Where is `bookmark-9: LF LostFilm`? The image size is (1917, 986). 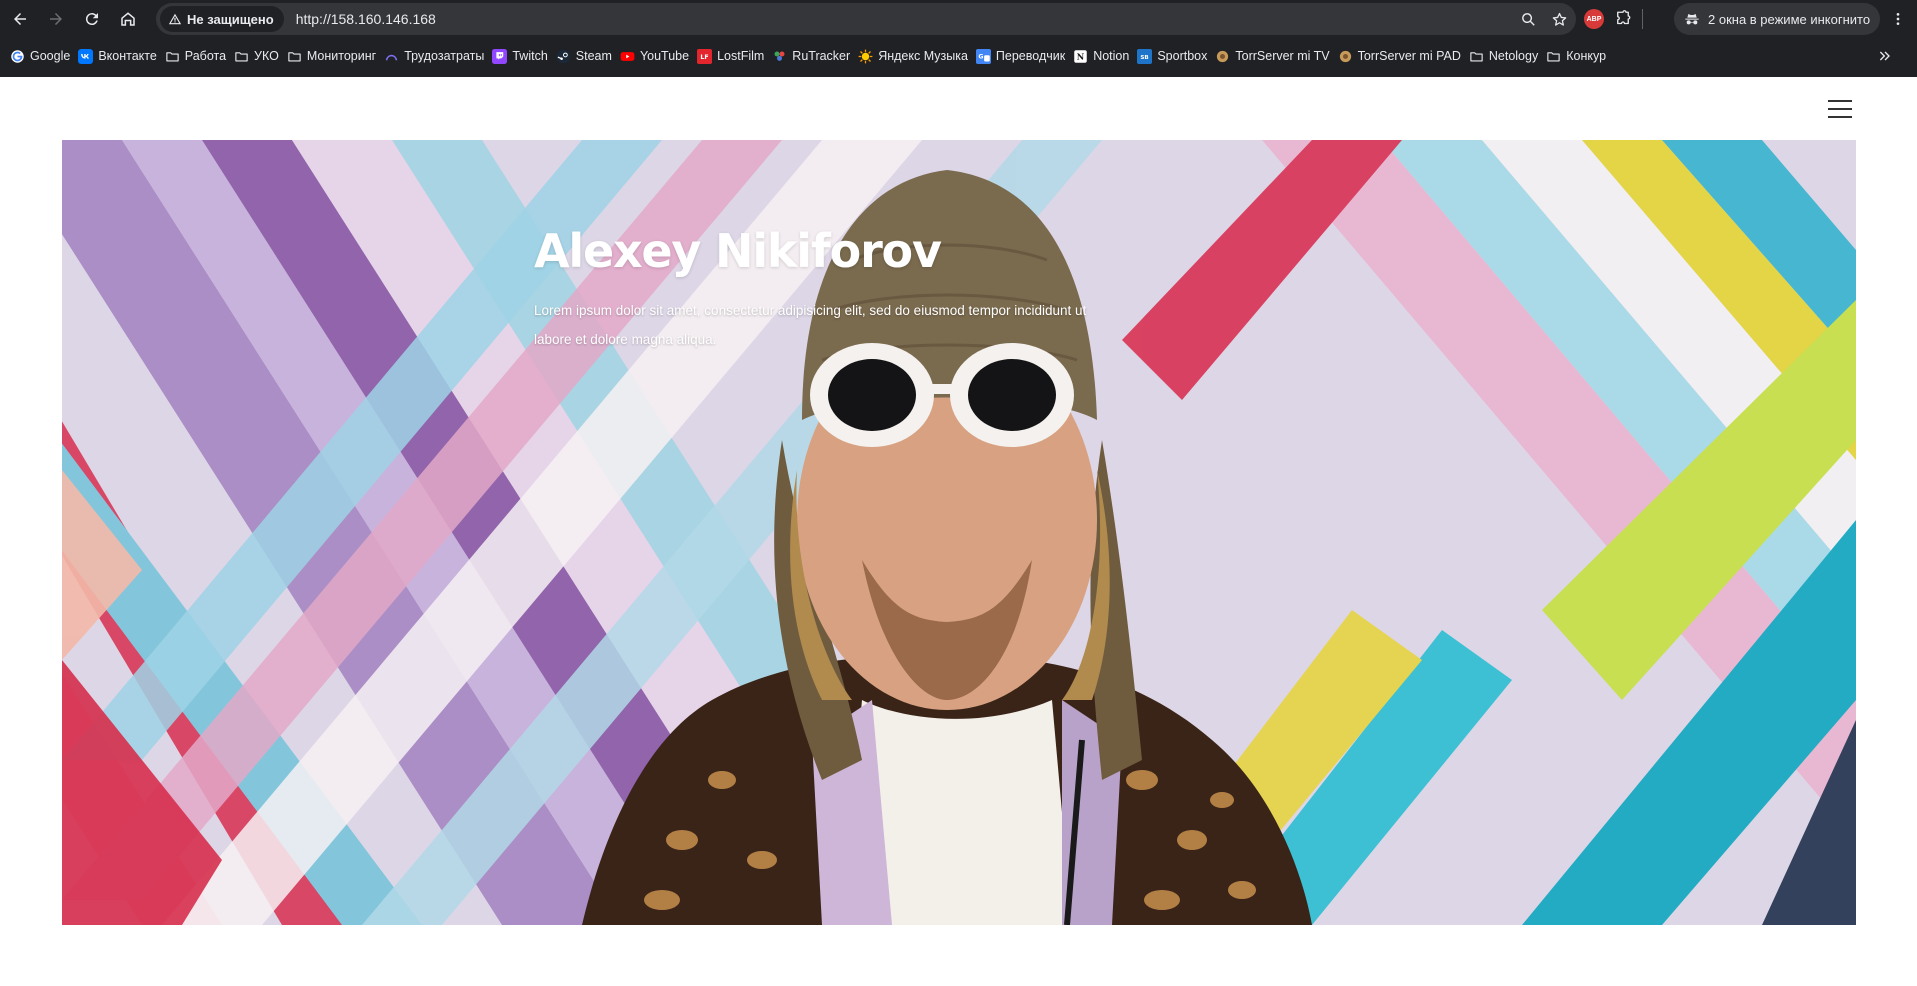
bookmark-9: LF LostFilm is located at coordinates (734, 56).